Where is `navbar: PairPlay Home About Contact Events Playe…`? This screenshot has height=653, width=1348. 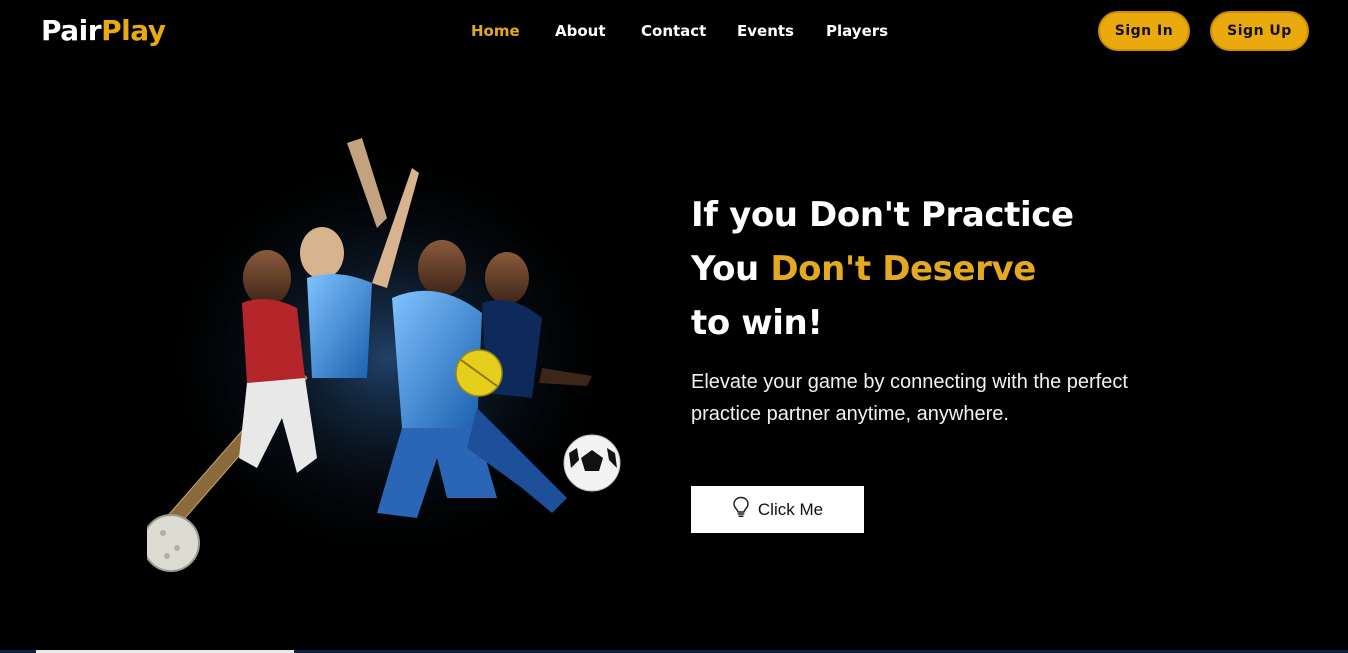 navbar: PairPlay Home About Contact Events Playe… is located at coordinates (674, 32).